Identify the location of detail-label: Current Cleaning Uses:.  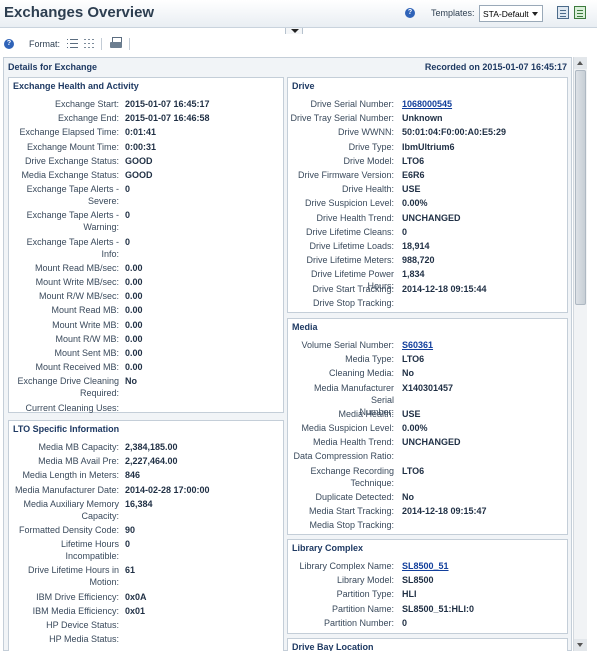
(65, 408).